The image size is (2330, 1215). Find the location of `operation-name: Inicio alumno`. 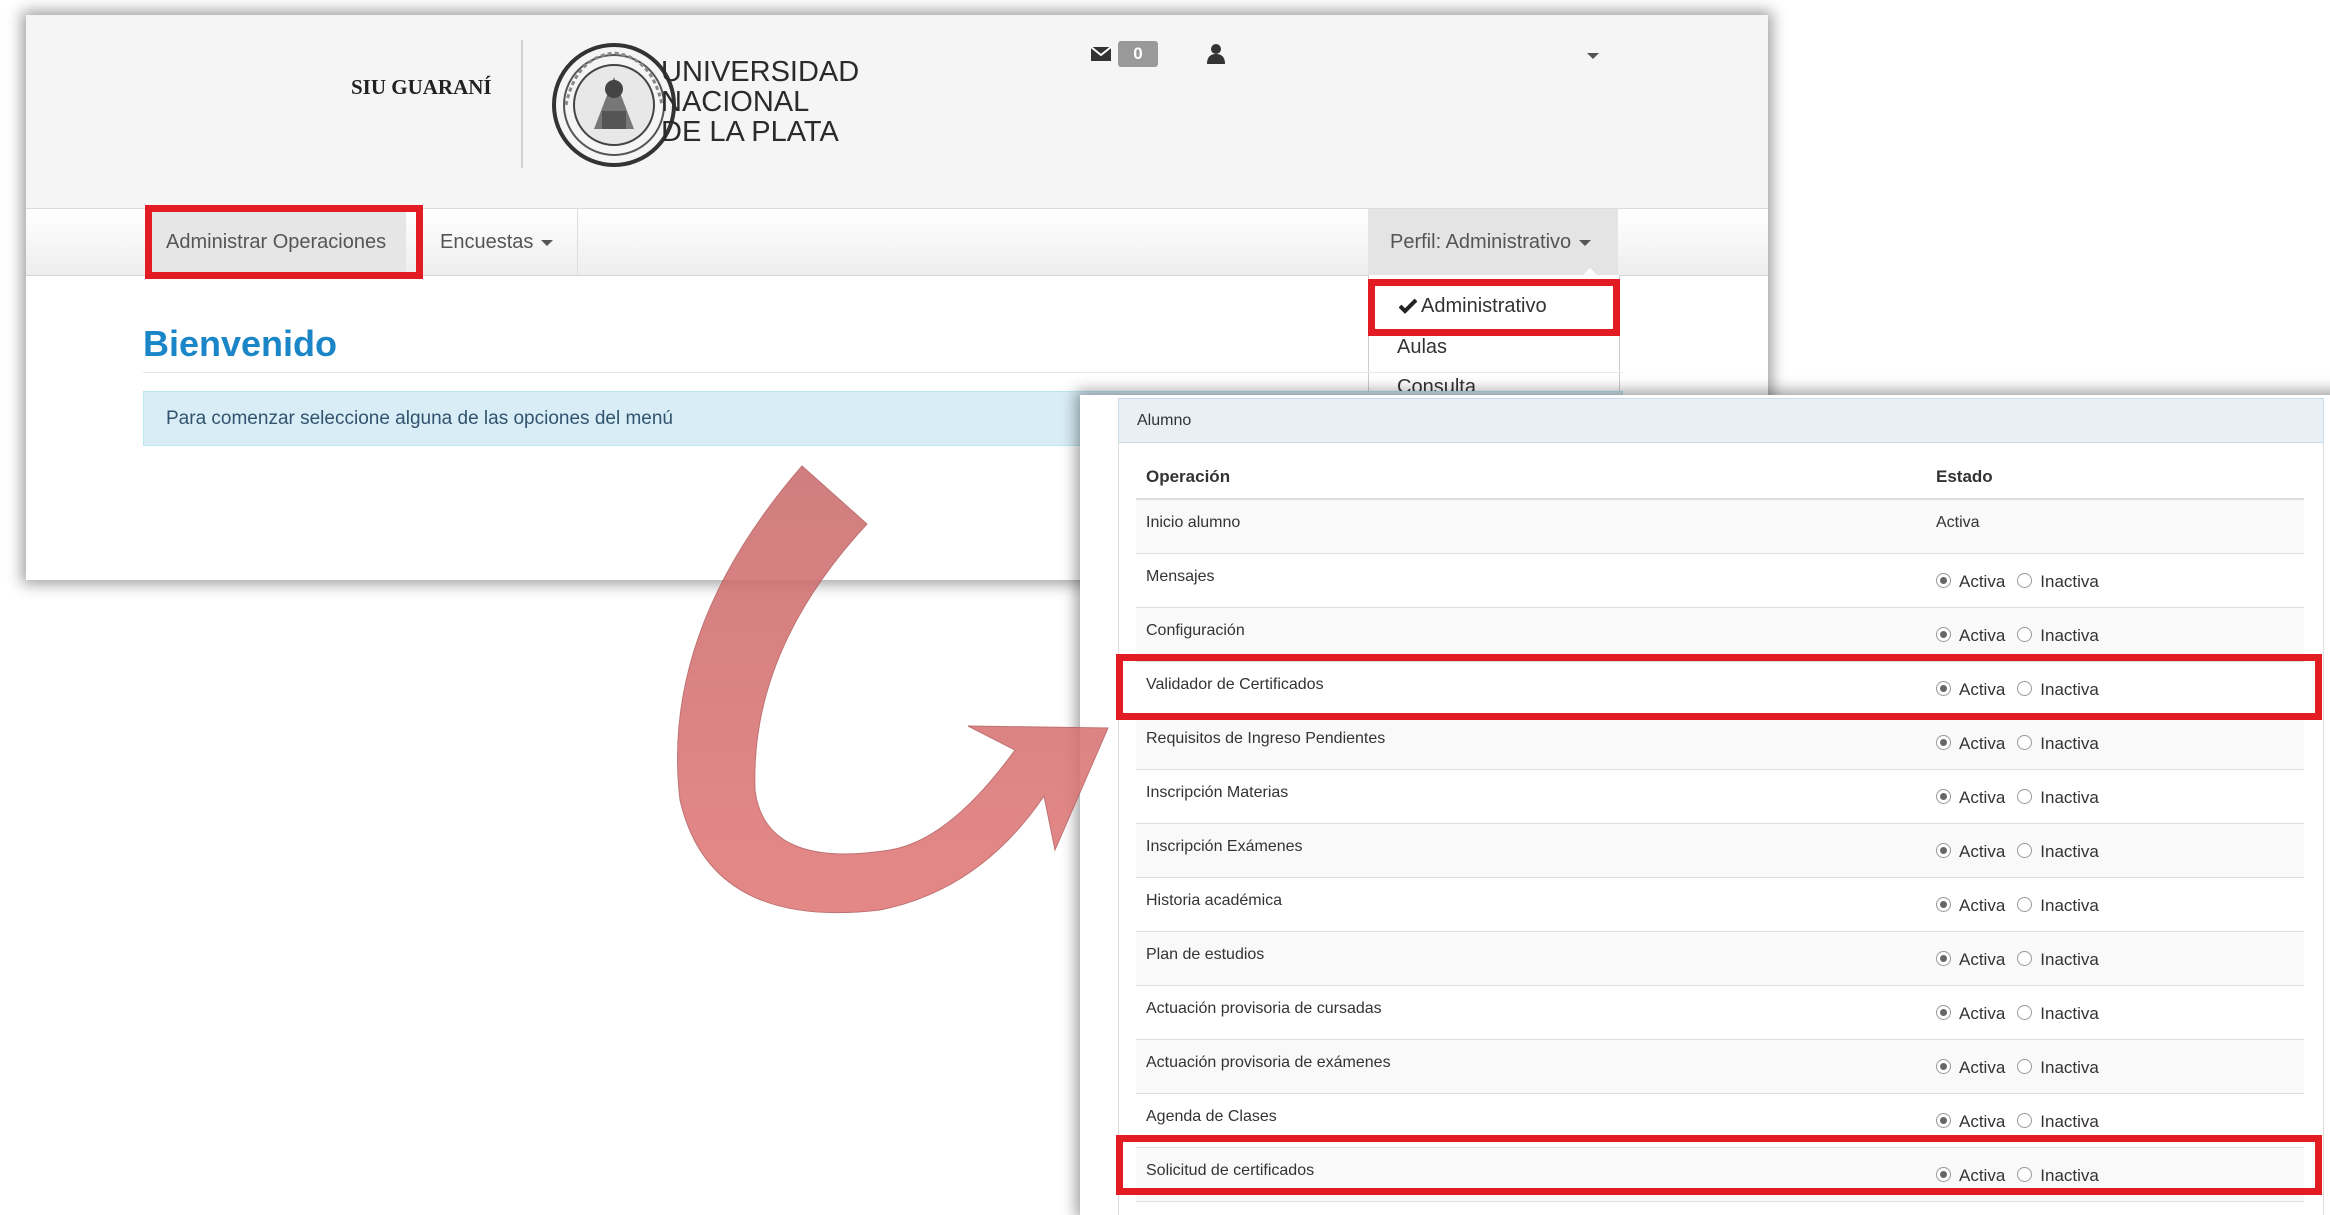

operation-name: Inicio alumno is located at coordinates (1193, 522).